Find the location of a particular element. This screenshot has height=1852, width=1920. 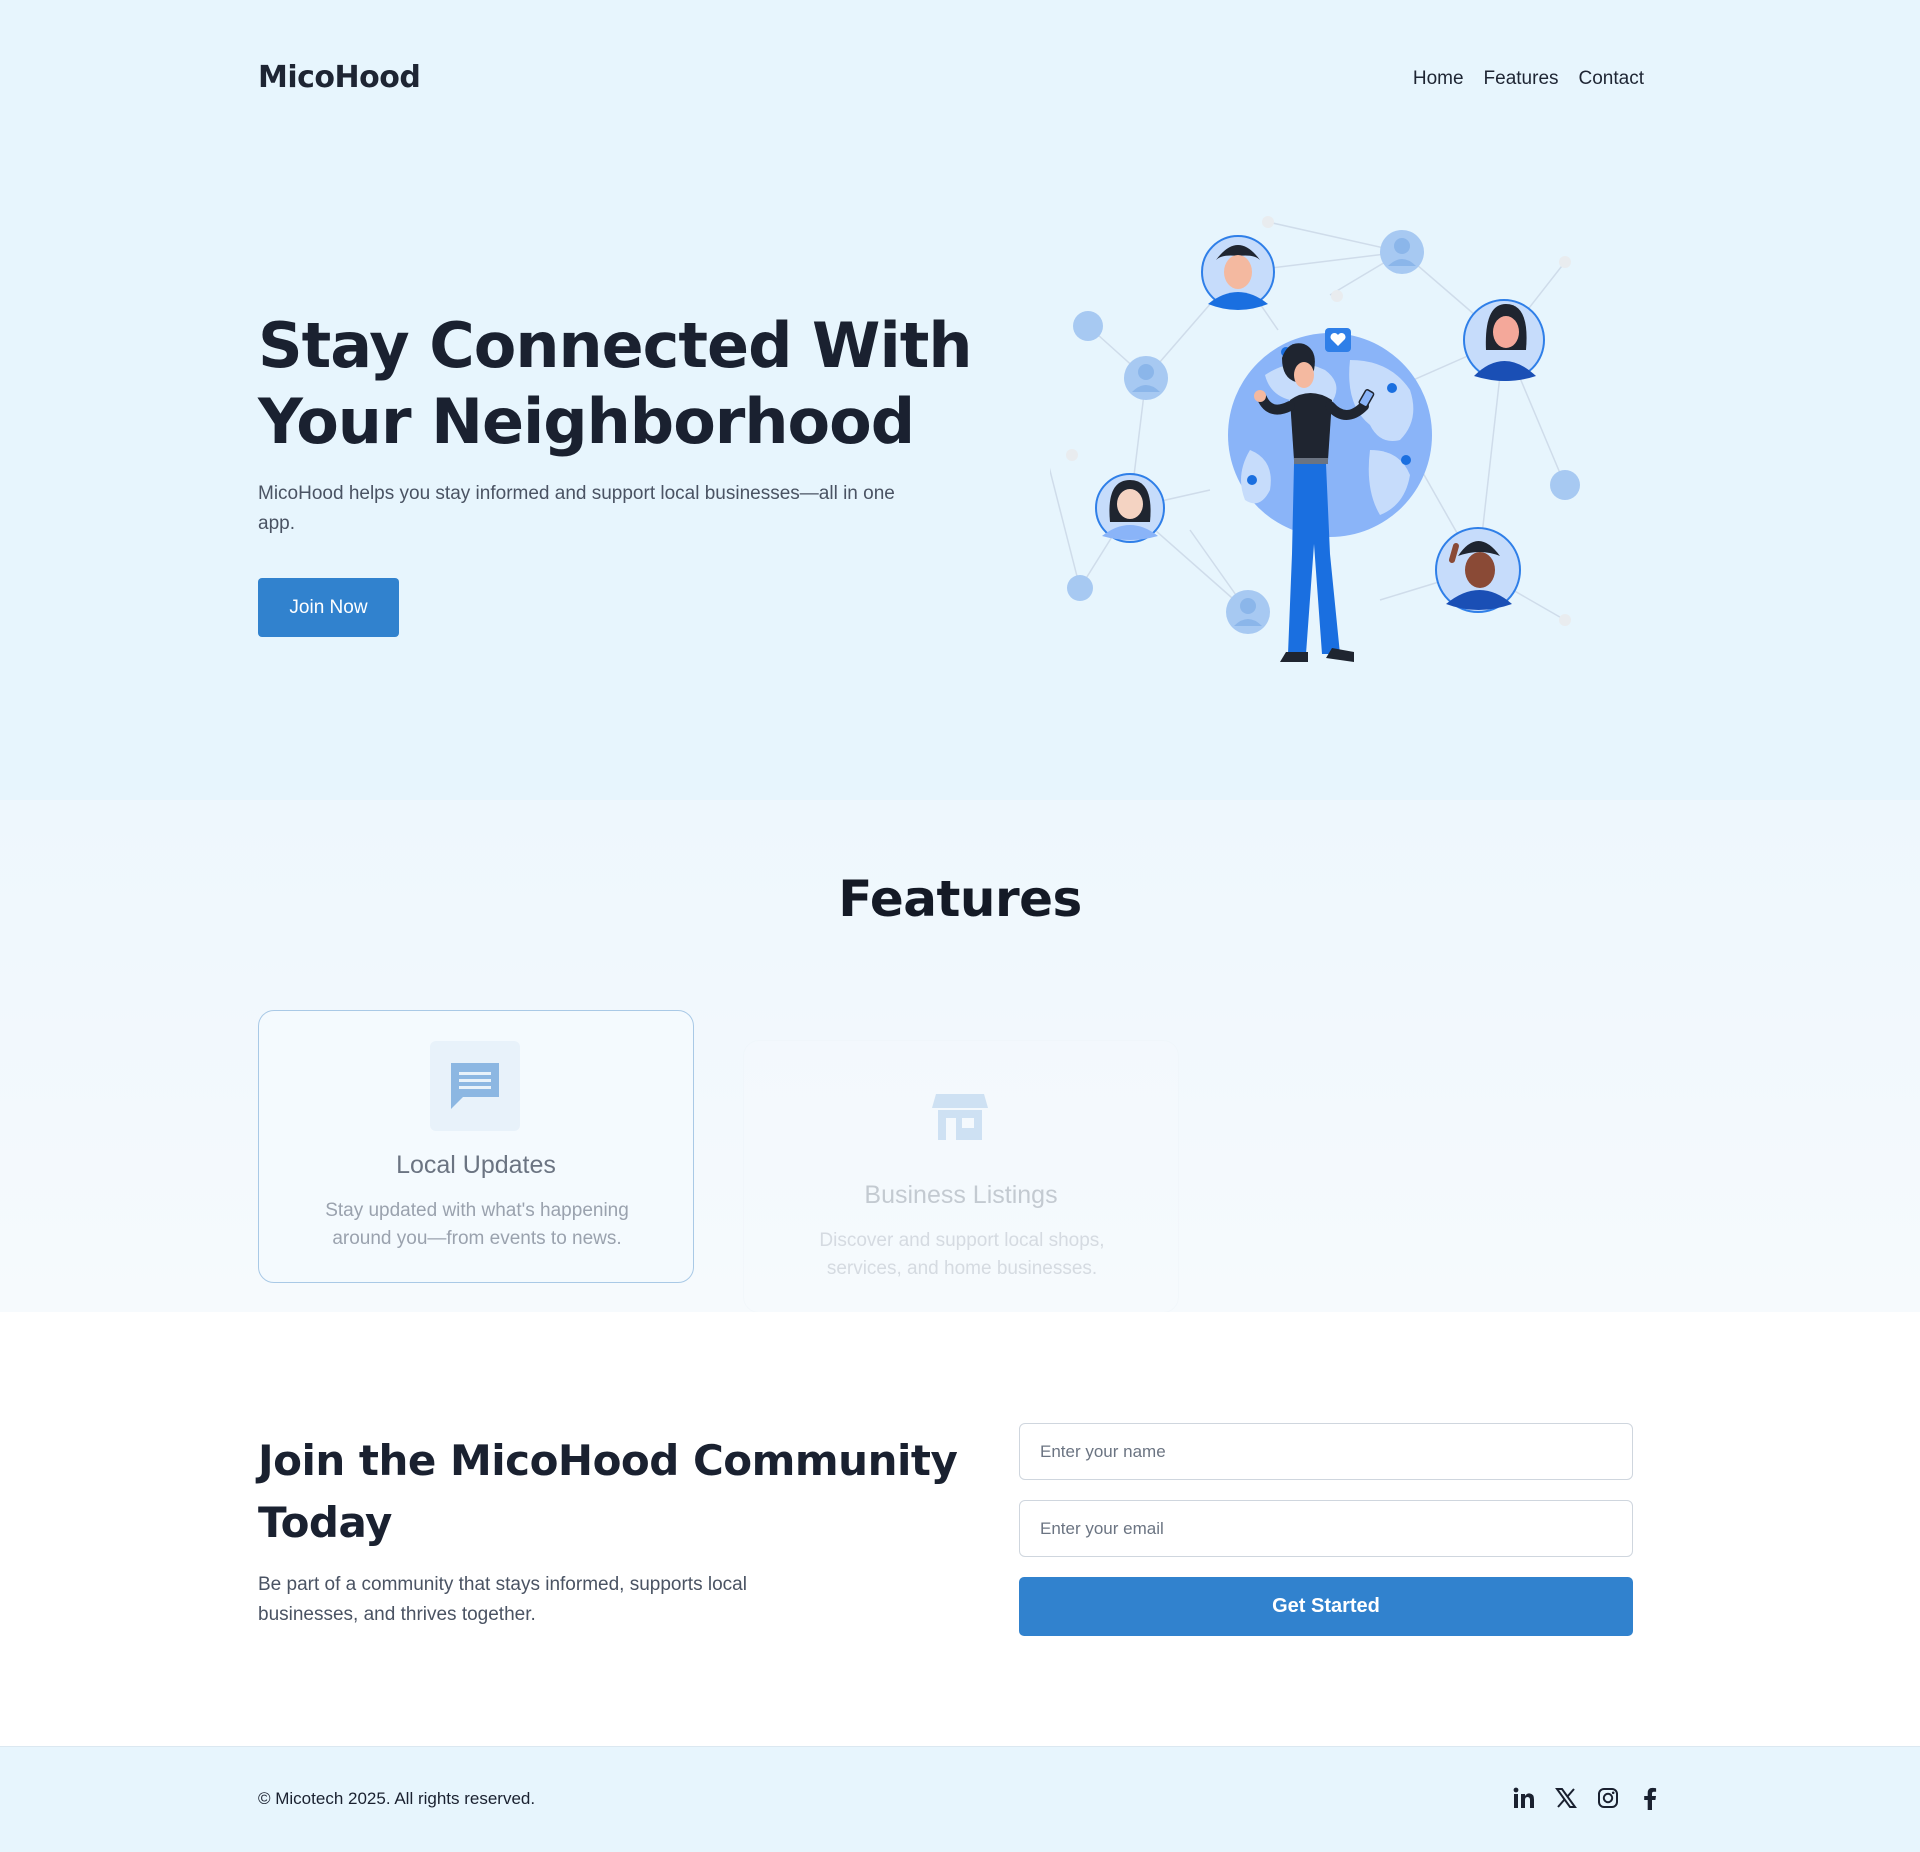

social-links is located at coordinates (1587, 1798).